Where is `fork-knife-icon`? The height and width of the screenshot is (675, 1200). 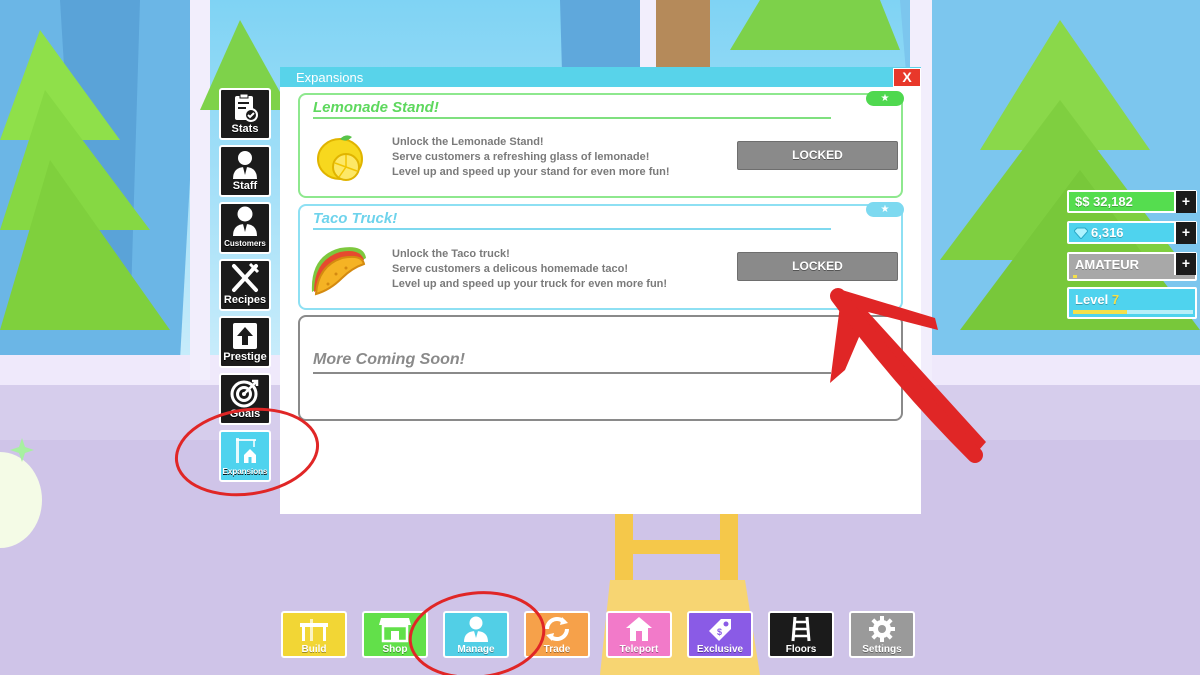
fork-knife-icon is located at coordinates (246, 277).